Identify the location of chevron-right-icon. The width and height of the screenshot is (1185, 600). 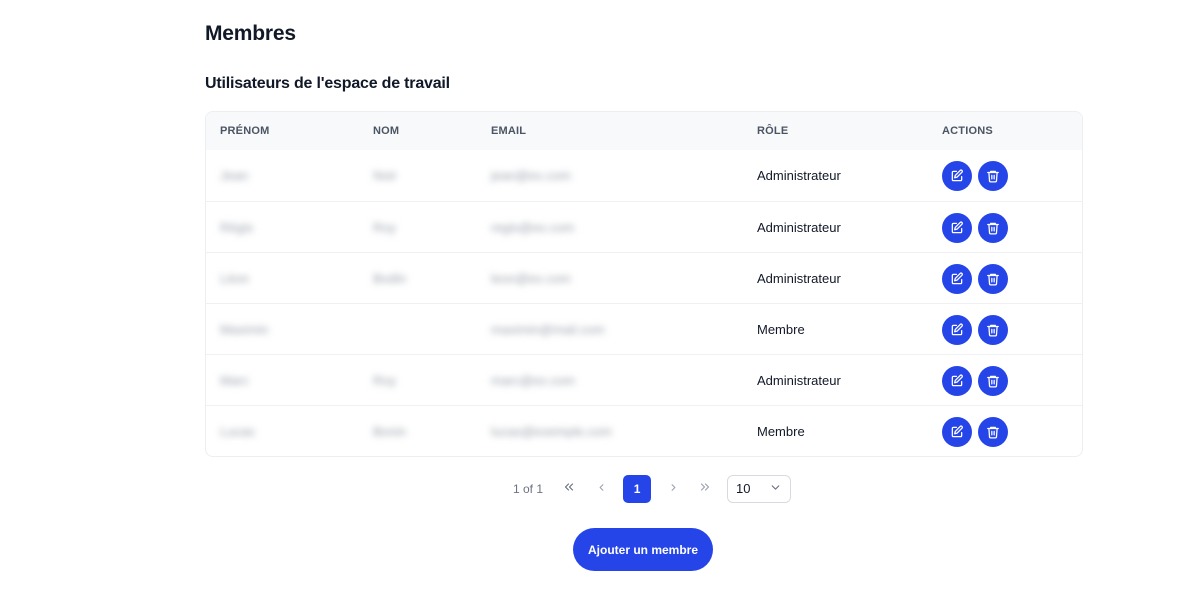
(673, 489).